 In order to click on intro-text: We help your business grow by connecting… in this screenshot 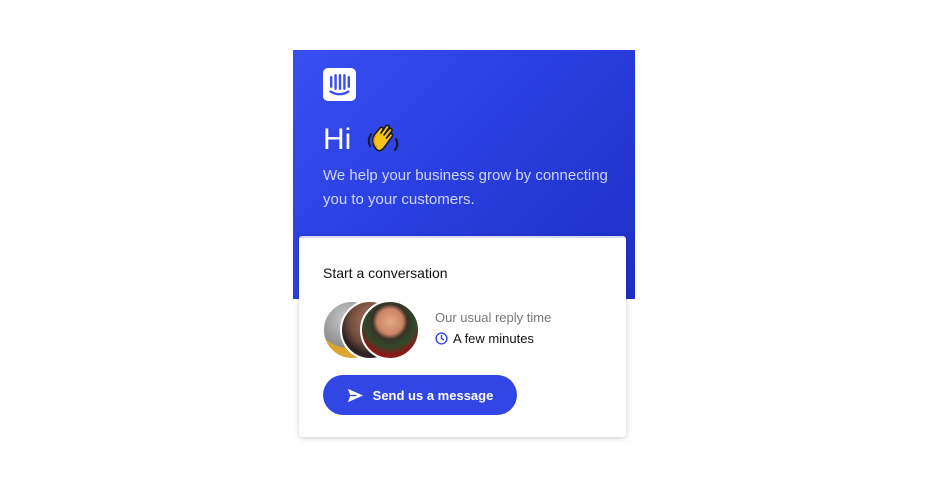, I will do `click(465, 187)`.